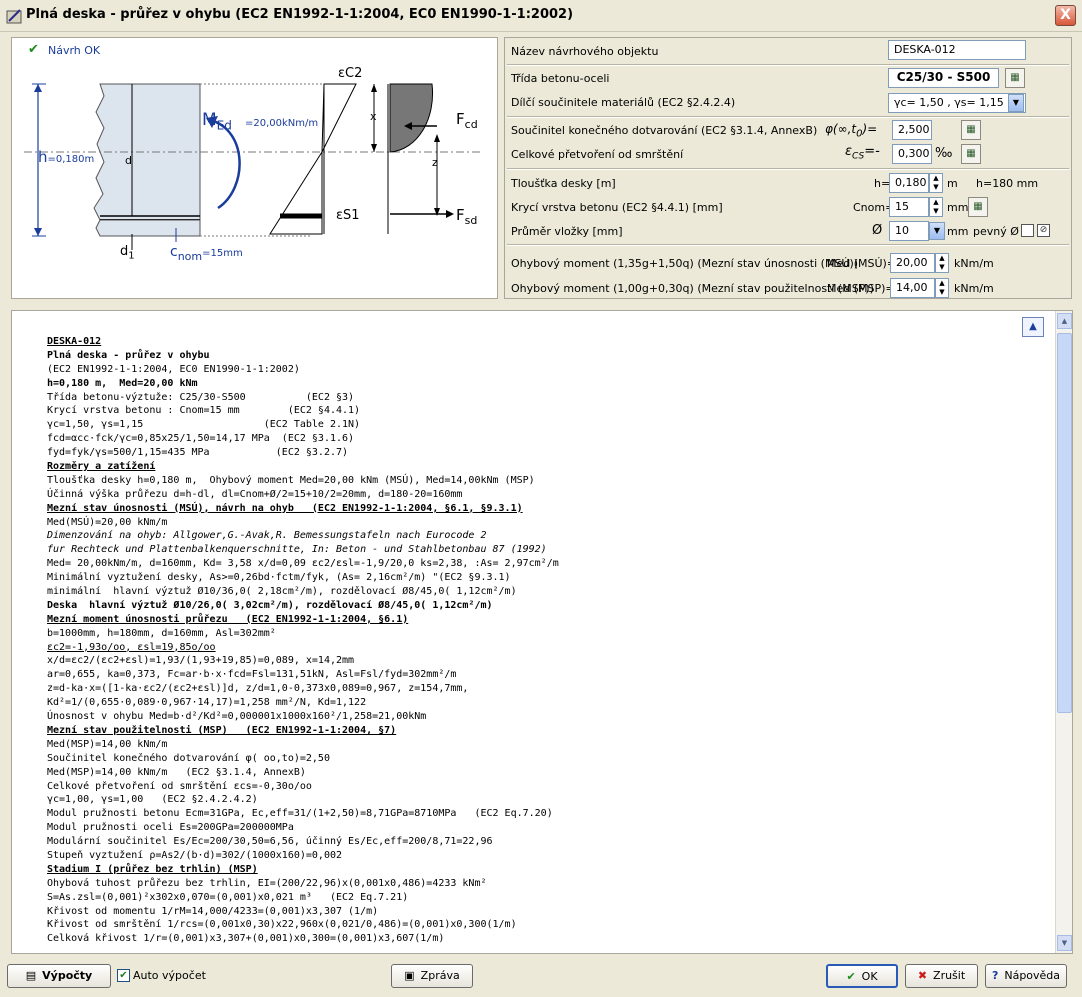 Image resolution: width=1082 pixels, height=997 pixels. What do you see at coordinates (1064, 523) in the screenshot?
I see `scrollbar-thumb` at bounding box center [1064, 523].